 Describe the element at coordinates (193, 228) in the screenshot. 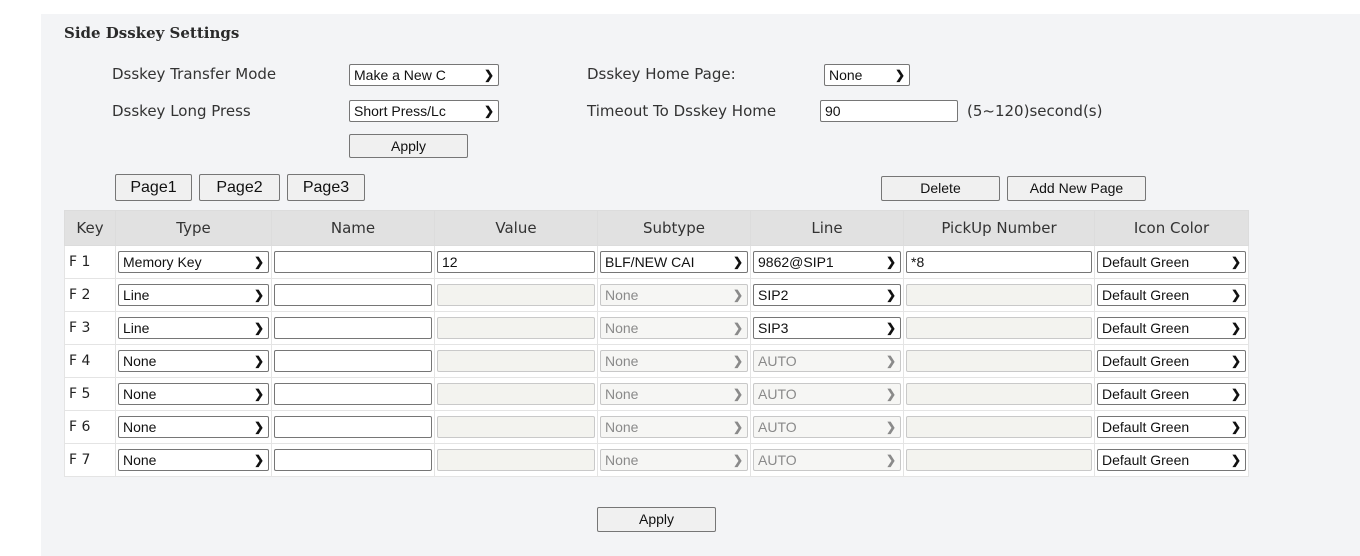

I see `header-type: Type` at that location.